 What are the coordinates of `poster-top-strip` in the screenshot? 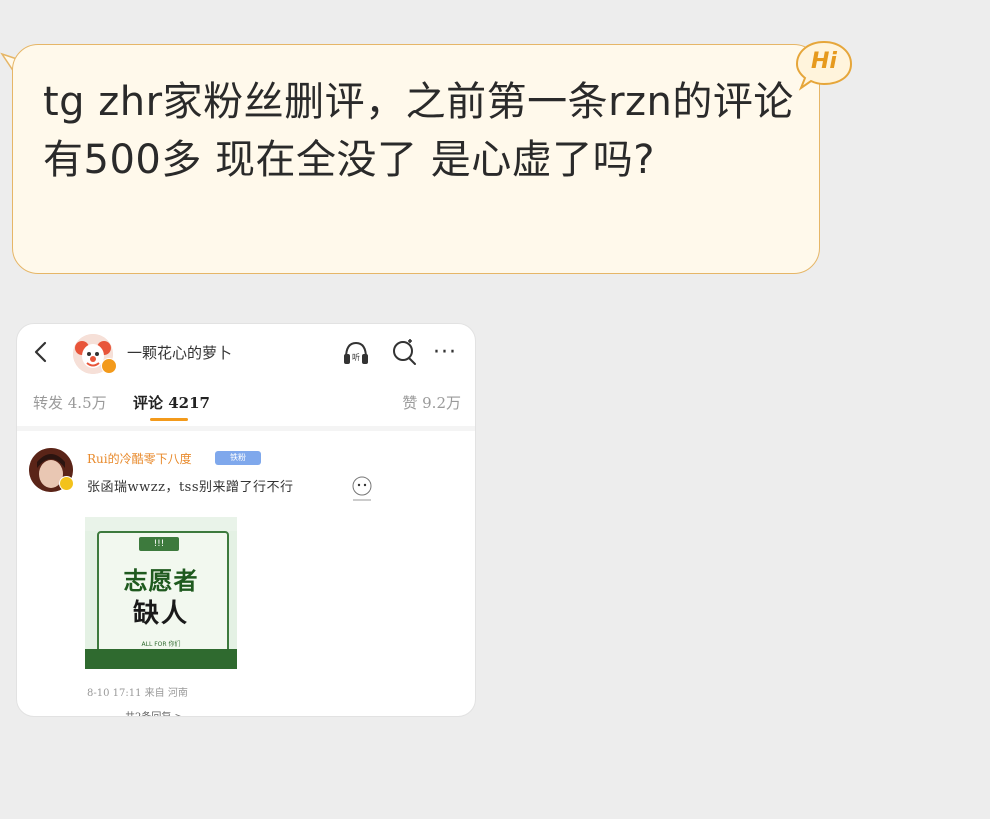 It's located at (161, 524).